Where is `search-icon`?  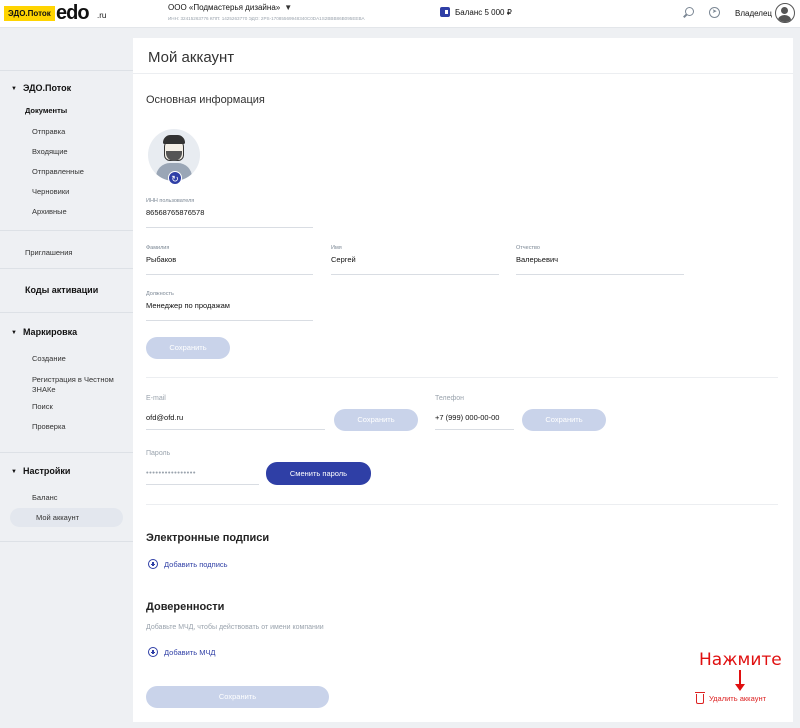 search-icon is located at coordinates (689, 11).